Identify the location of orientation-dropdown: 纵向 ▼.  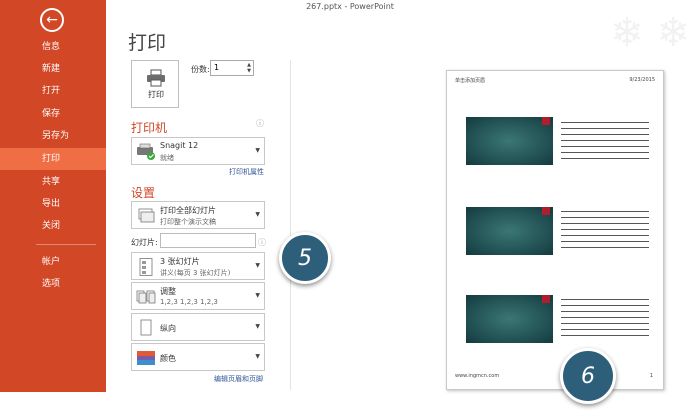
(198, 327).